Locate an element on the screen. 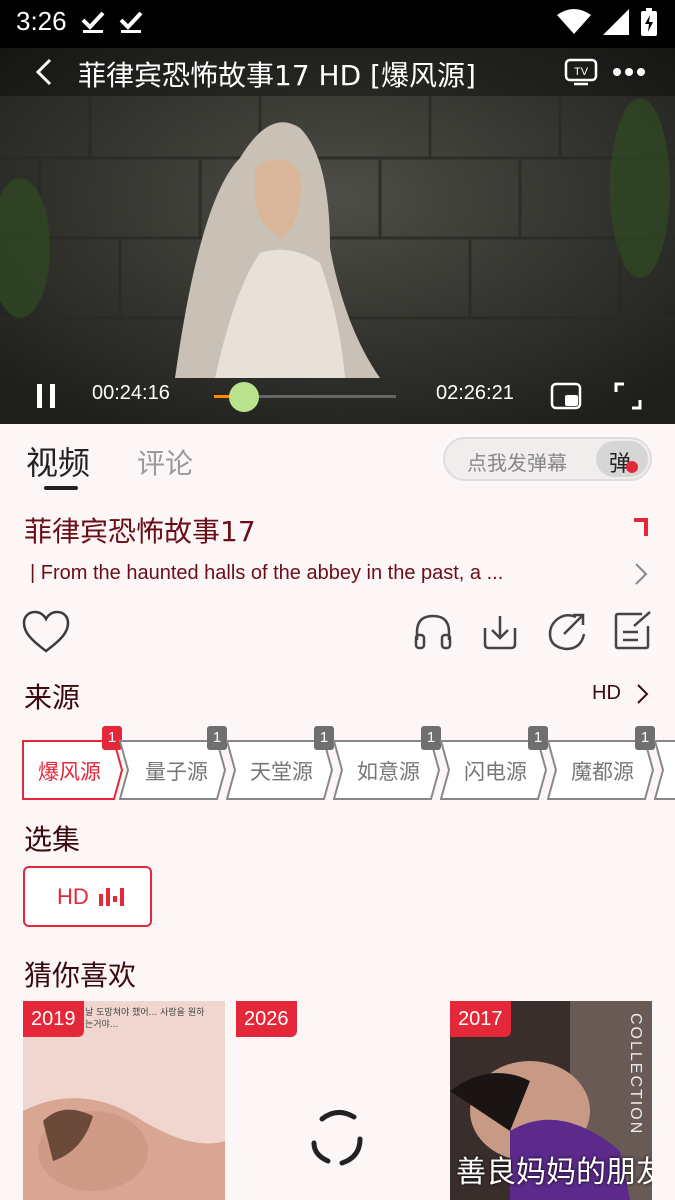 Image resolution: width=675 pixels, height=1200 pixels. player-title: 菲律宾恐怖故事17 HD [爆风源] is located at coordinates (277, 75).